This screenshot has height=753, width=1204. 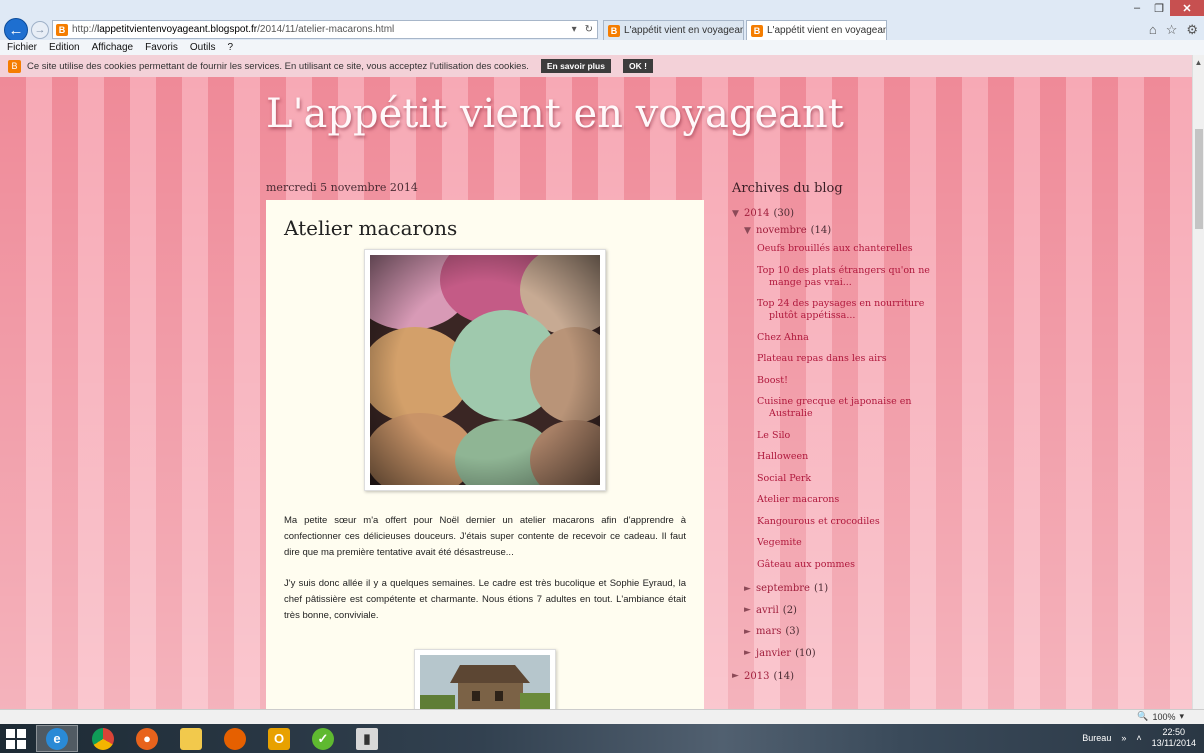 What do you see at coordinates (673, 30) in the screenshot?
I see `tab-1: B L'appétit vient en voyageant` at bounding box center [673, 30].